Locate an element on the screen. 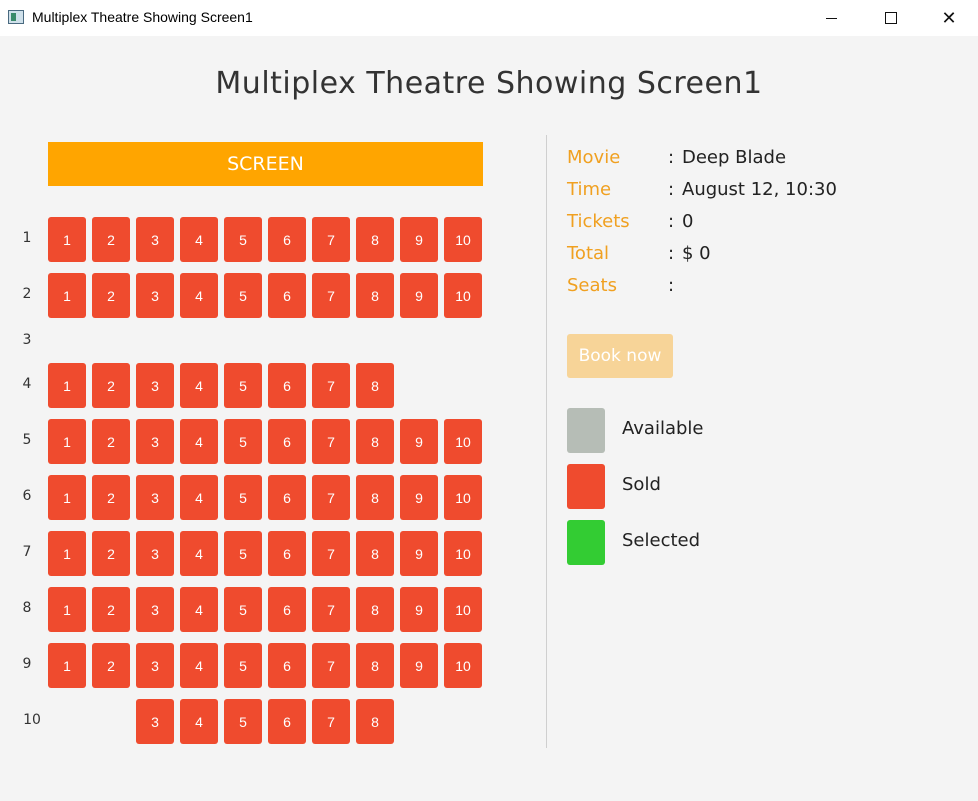  seat-r7-6: 6 is located at coordinates (287, 553).